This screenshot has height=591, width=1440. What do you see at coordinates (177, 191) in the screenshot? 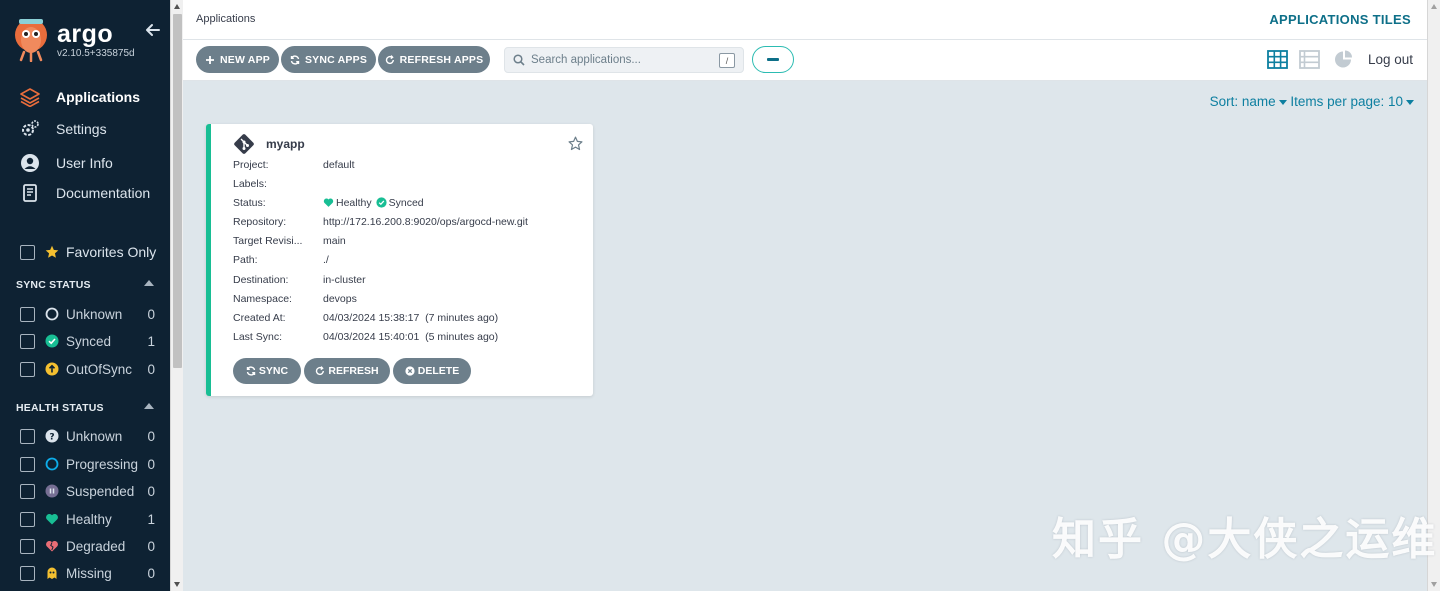
I see `scrollbar-thumb` at bounding box center [177, 191].